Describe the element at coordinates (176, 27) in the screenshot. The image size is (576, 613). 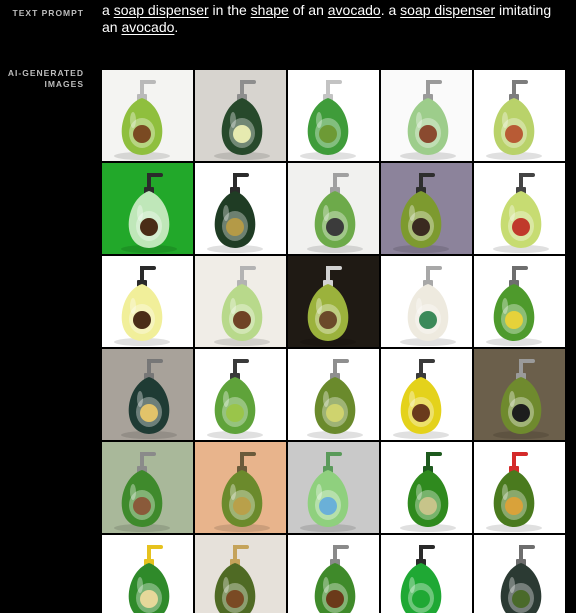
I see `prompt-text: .` at that location.